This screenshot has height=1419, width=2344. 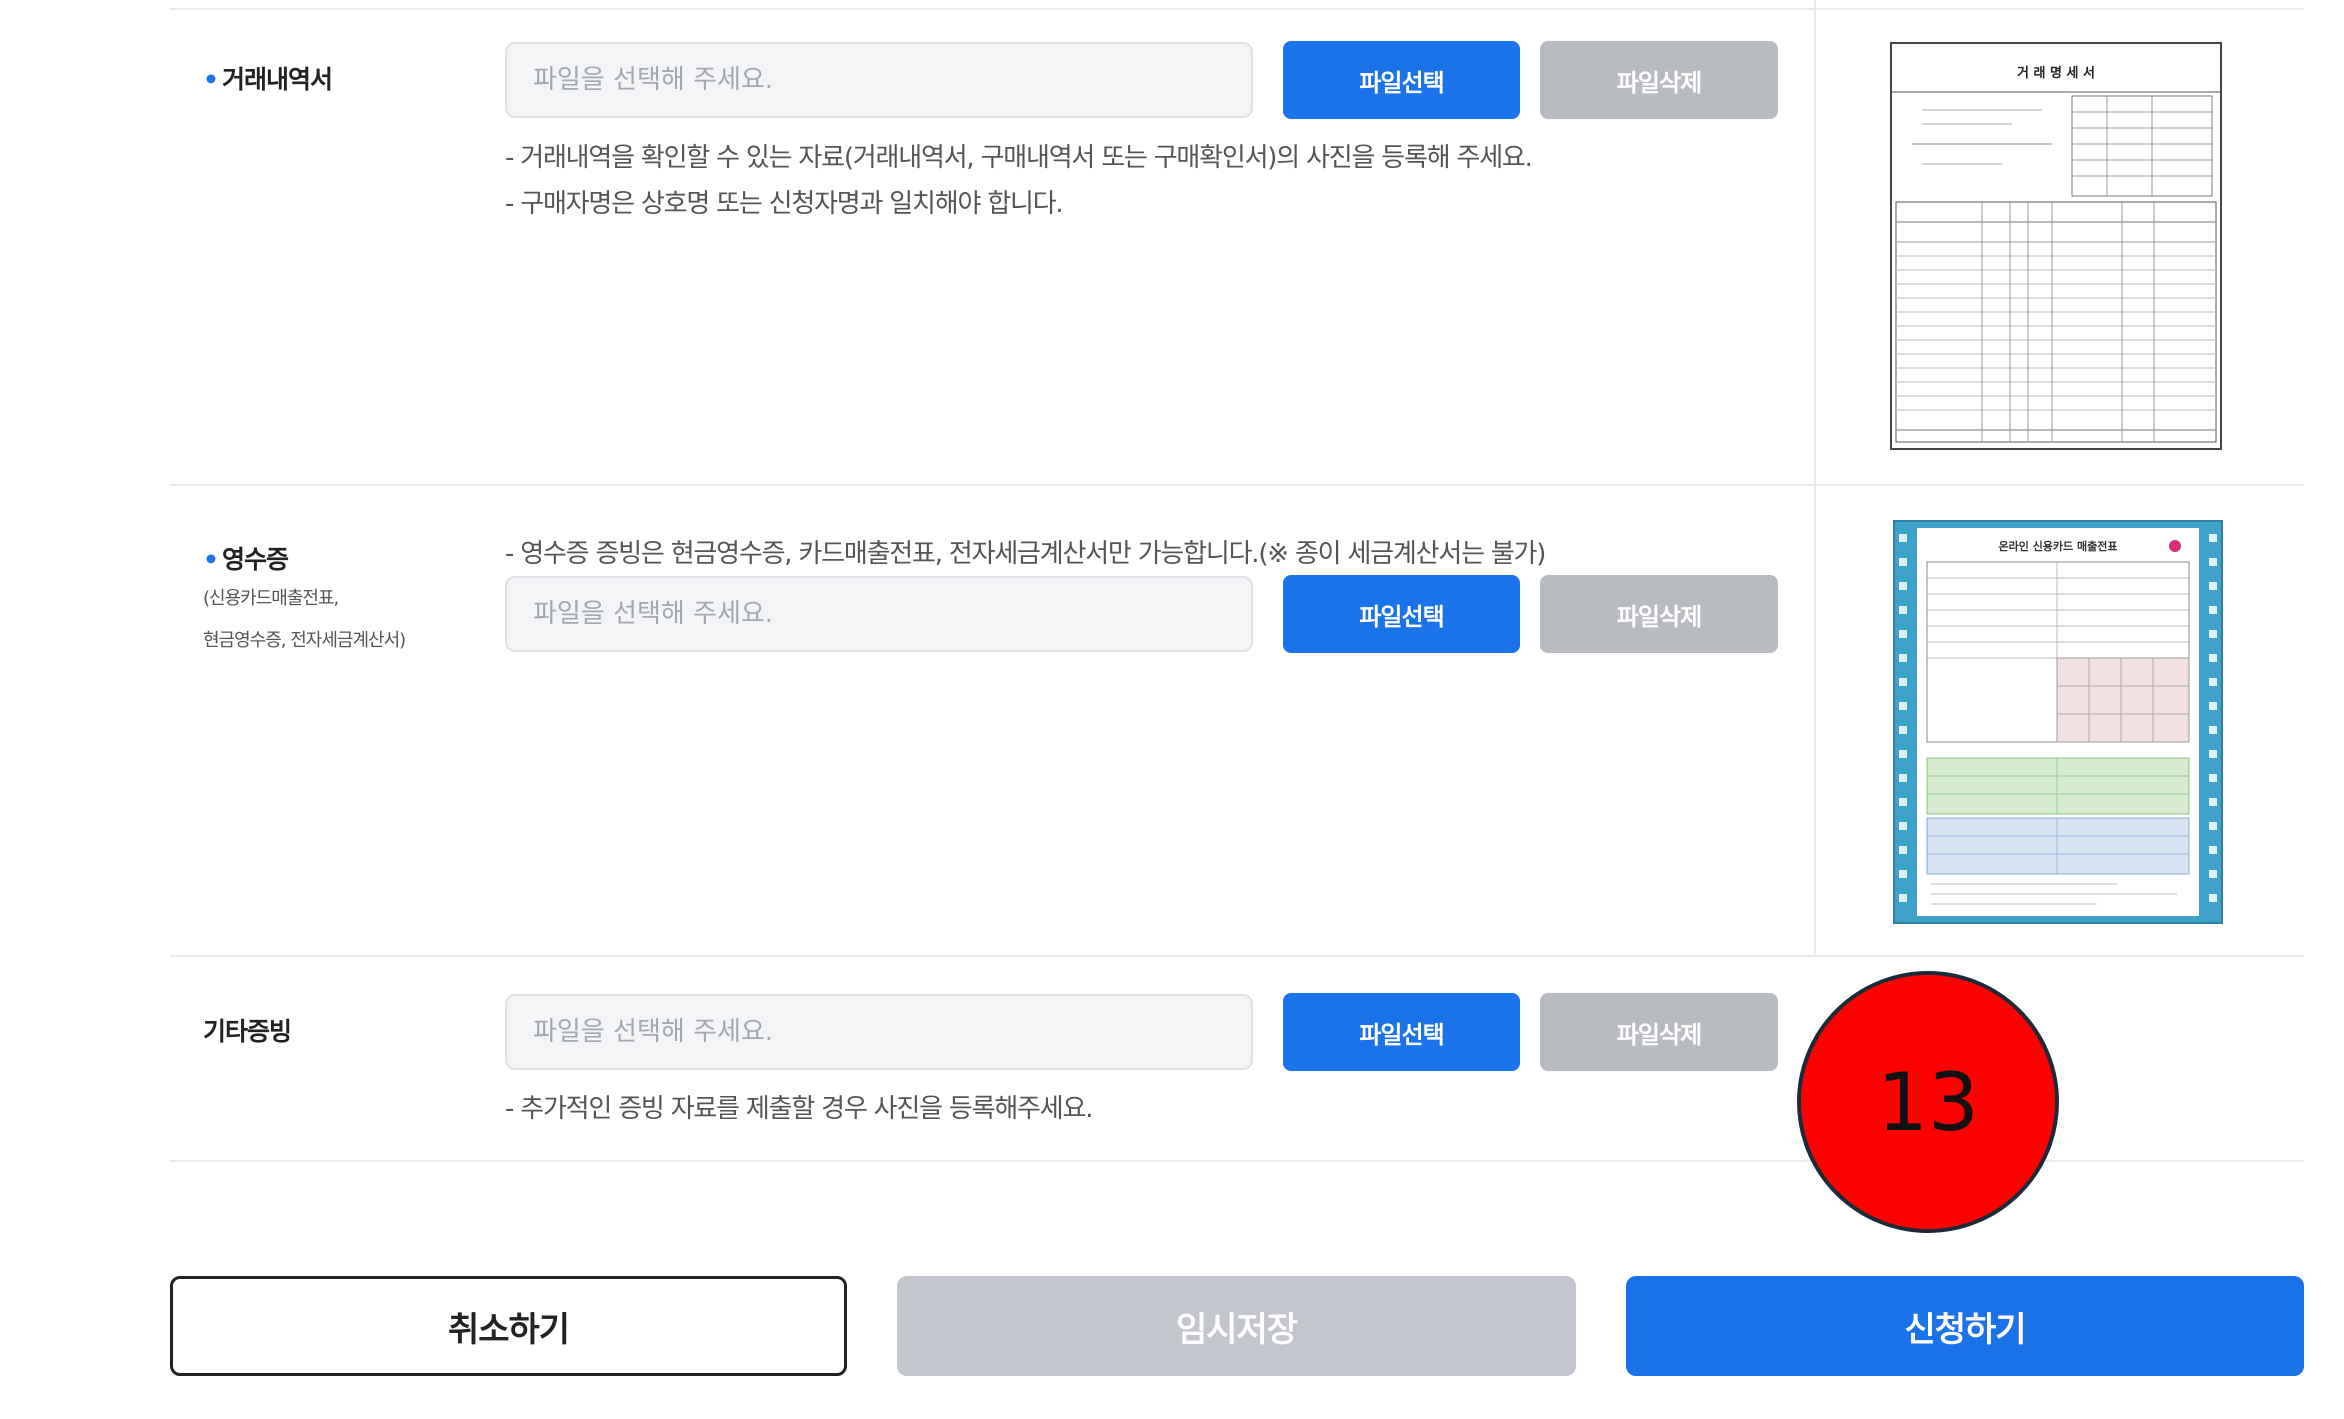 What do you see at coordinates (784, 204) in the screenshot?
I see `transaction-statement-note: - 구매자명은 상호명 또는 신청자명과 일치해야 합니다.` at bounding box center [784, 204].